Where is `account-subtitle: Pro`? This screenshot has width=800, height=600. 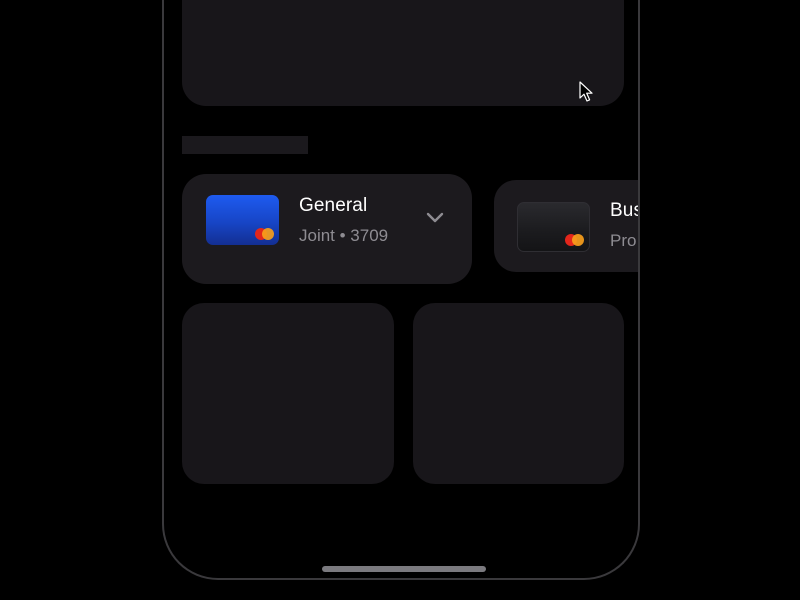 account-subtitle: Pro is located at coordinates (623, 240).